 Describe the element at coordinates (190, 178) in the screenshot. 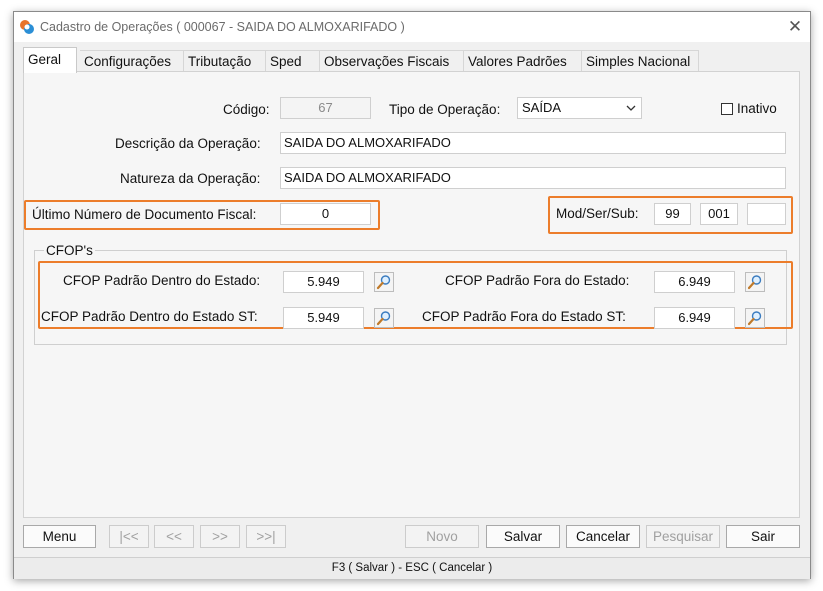

I see `natureza-label: Natureza da Operação:` at that location.